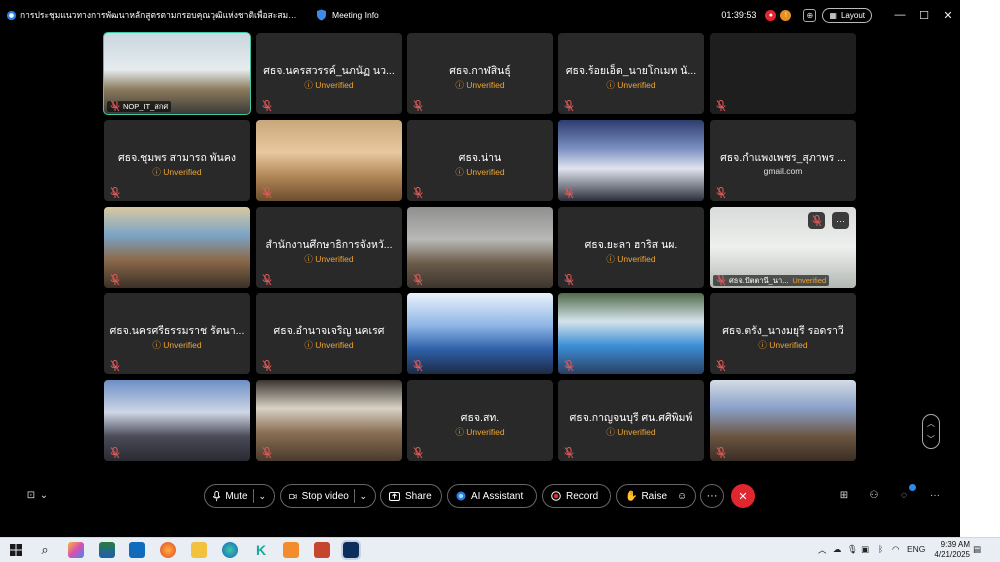 The width and height of the screenshot is (1000, 562). I want to click on participant-tile: สำนักงานศึกษาธิการจังหวั... ⓘ Unverified, so click(329, 247).